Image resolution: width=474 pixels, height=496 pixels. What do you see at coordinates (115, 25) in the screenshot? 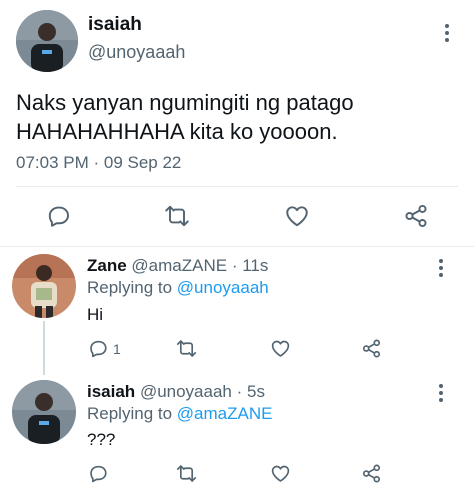
I see `author-display-name: isaiah` at bounding box center [115, 25].